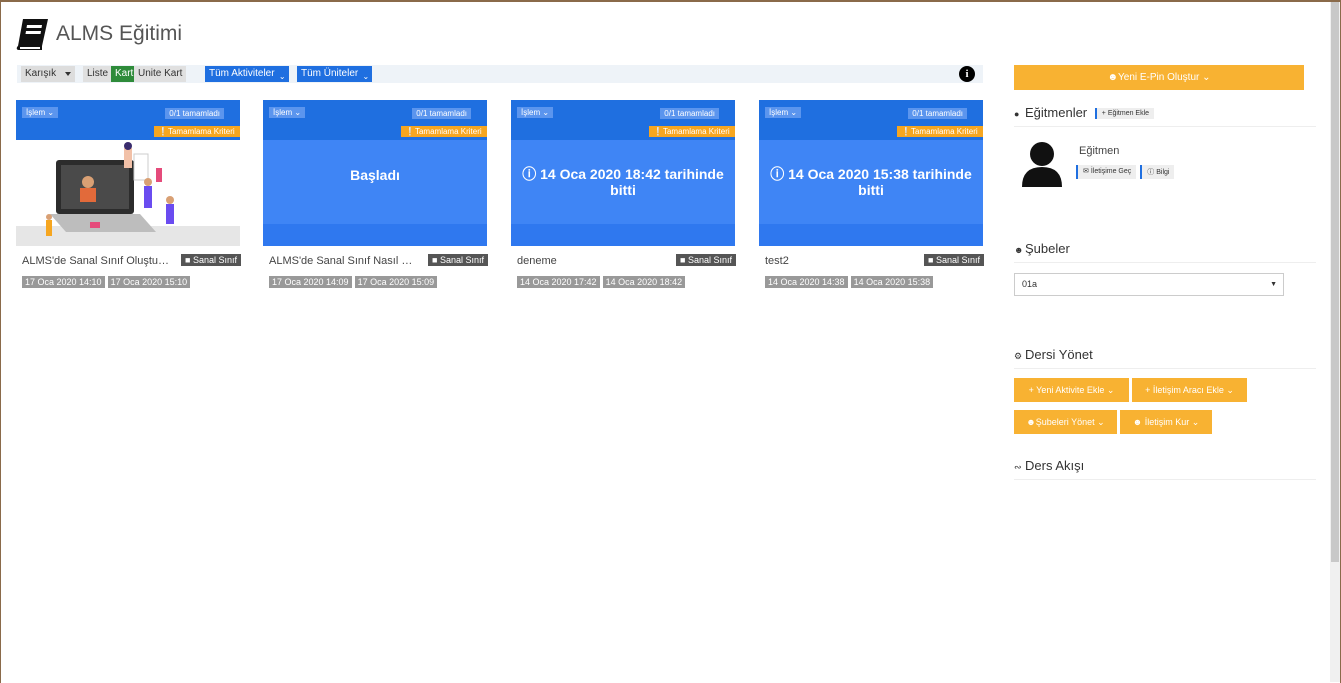  I want to click on users-icon: ☻, so click(1112, 77).